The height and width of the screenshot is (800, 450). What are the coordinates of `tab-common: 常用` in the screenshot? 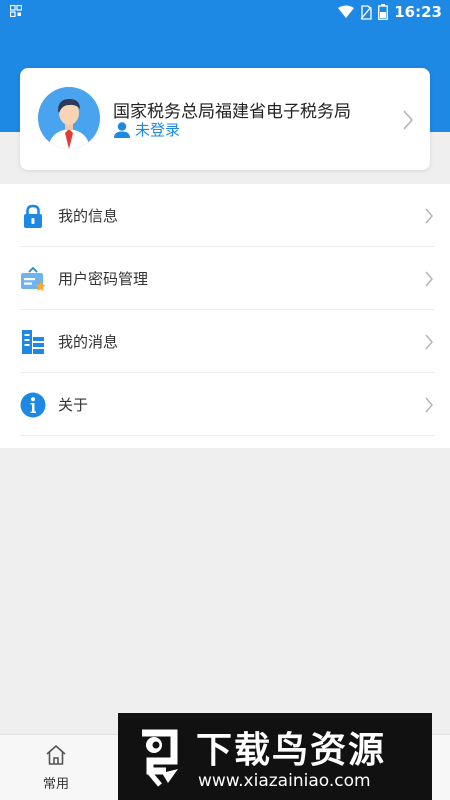 It's located at (56, 770).